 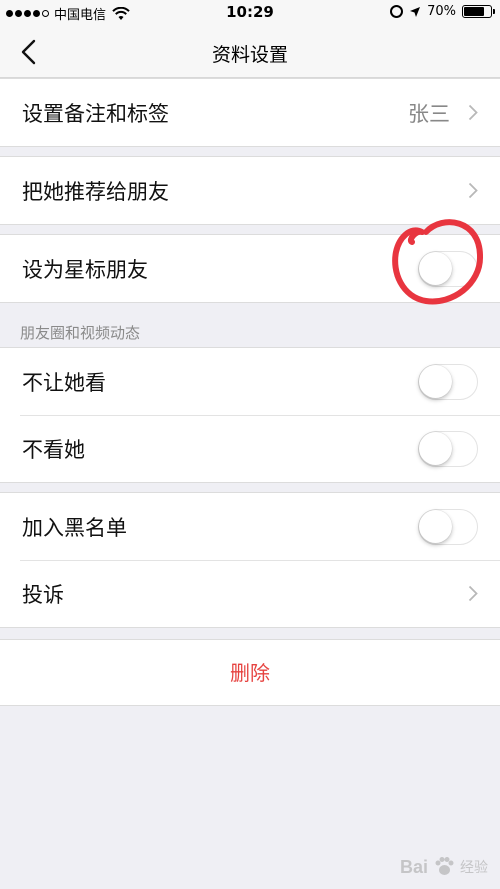 What do you see at coordinates (429, 113) in the screenshot?
I see `remark-value: 张三` at bounding box center [429, 113].